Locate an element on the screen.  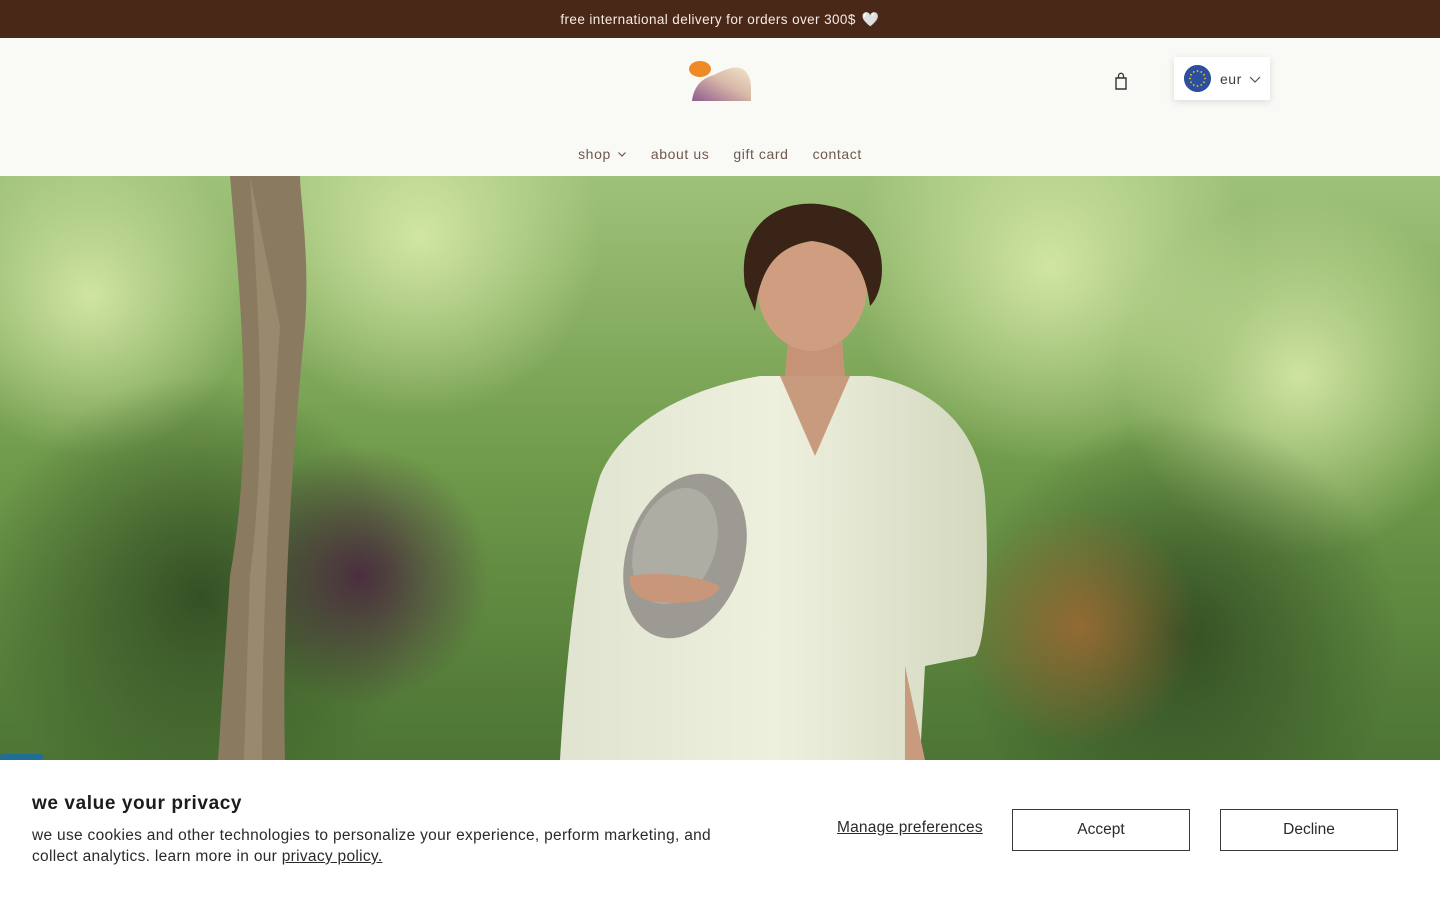
nav-item-shop: shop is located at coordinates (602, 154).